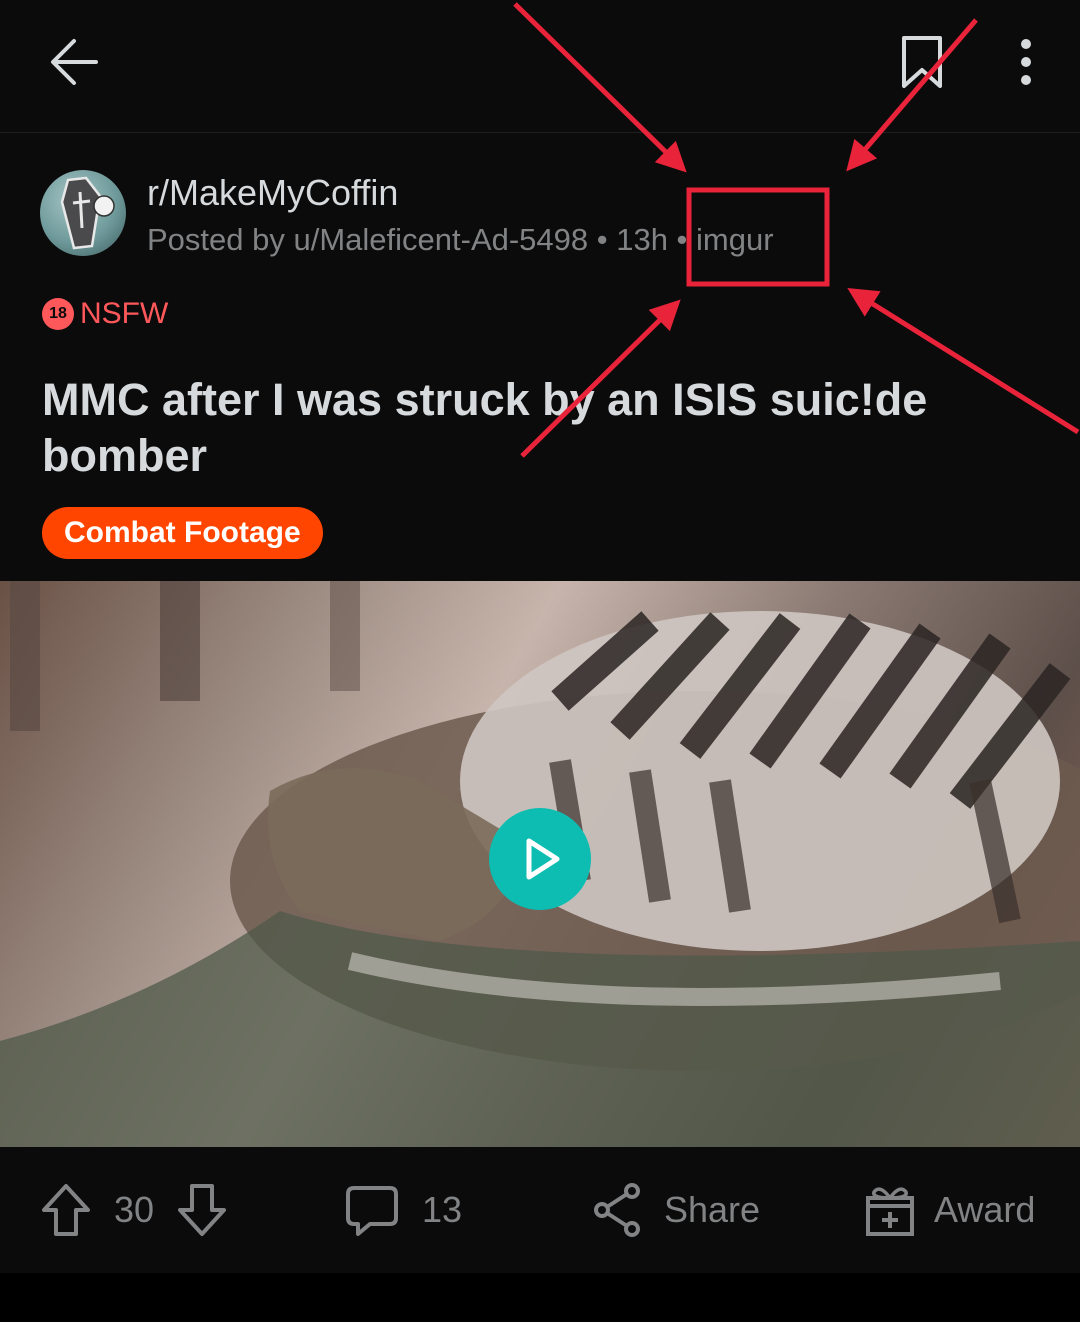 This screenshot has width=1080, height=1322. What do you see at coordinates (272, 193) in the screenshot?
I see `subreddit-name: r/MakeMyCoffin` at bounding box center [272, 193].